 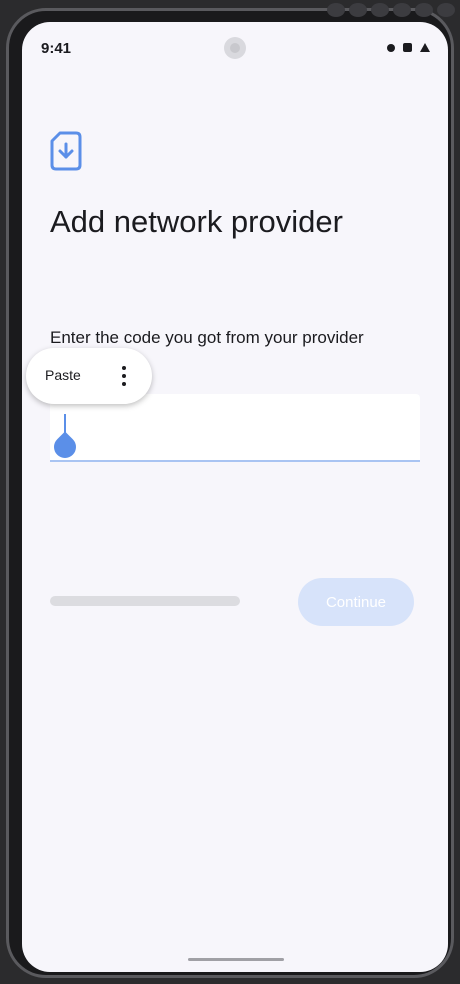 What do you see at coordinates (63, 375) in the screenshot?
I see `paste-button: Paste` at bounding box center [63, 375].